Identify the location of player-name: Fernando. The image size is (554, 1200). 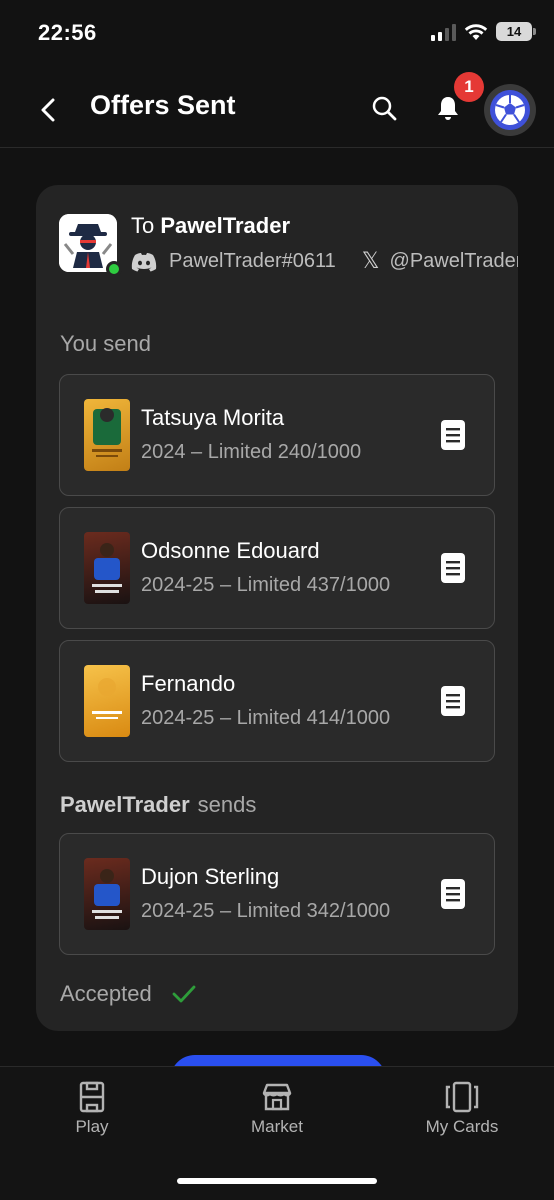
(188, 683).